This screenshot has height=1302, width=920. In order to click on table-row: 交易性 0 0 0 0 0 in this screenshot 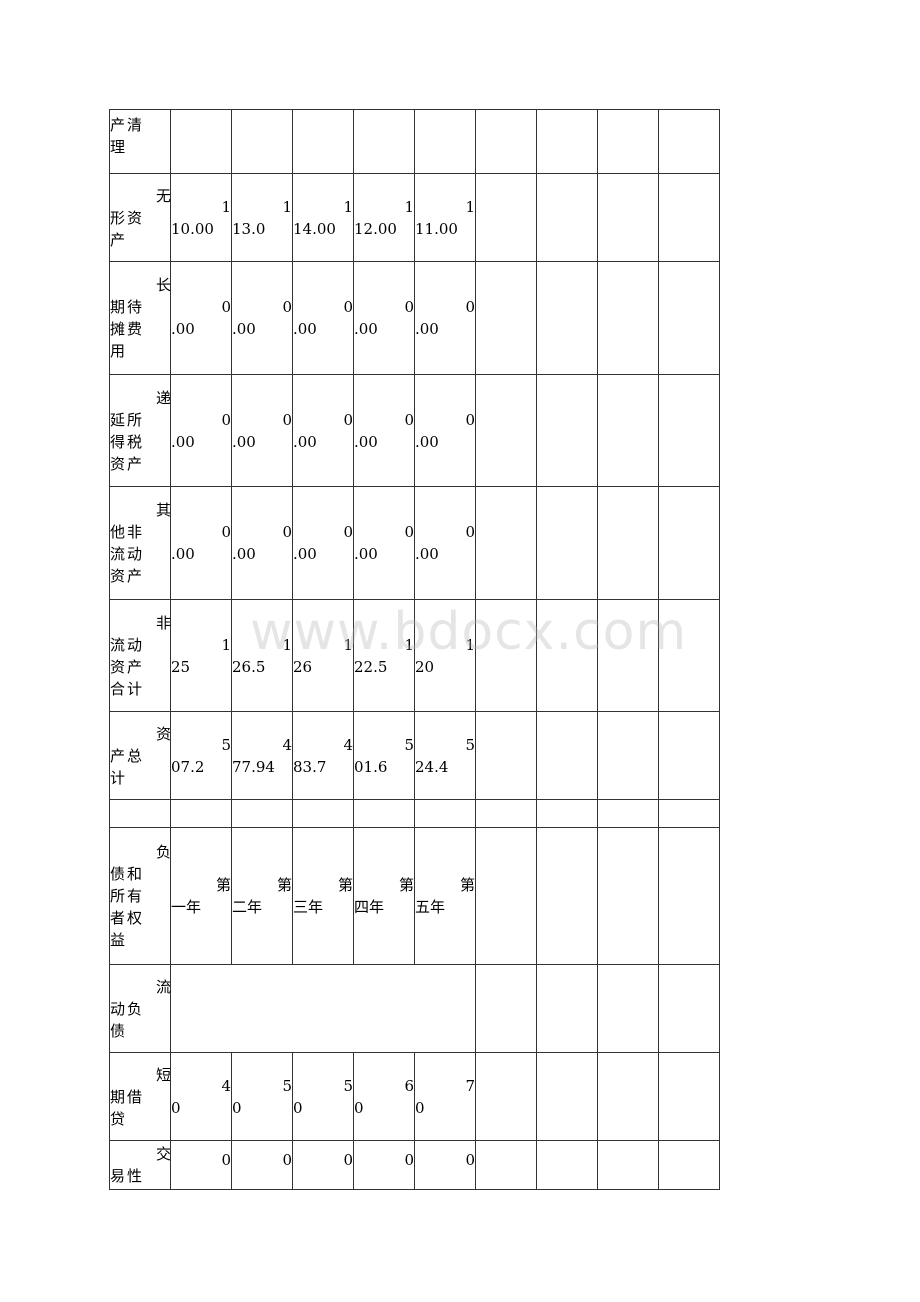, I will do `click(414, 1165)`.